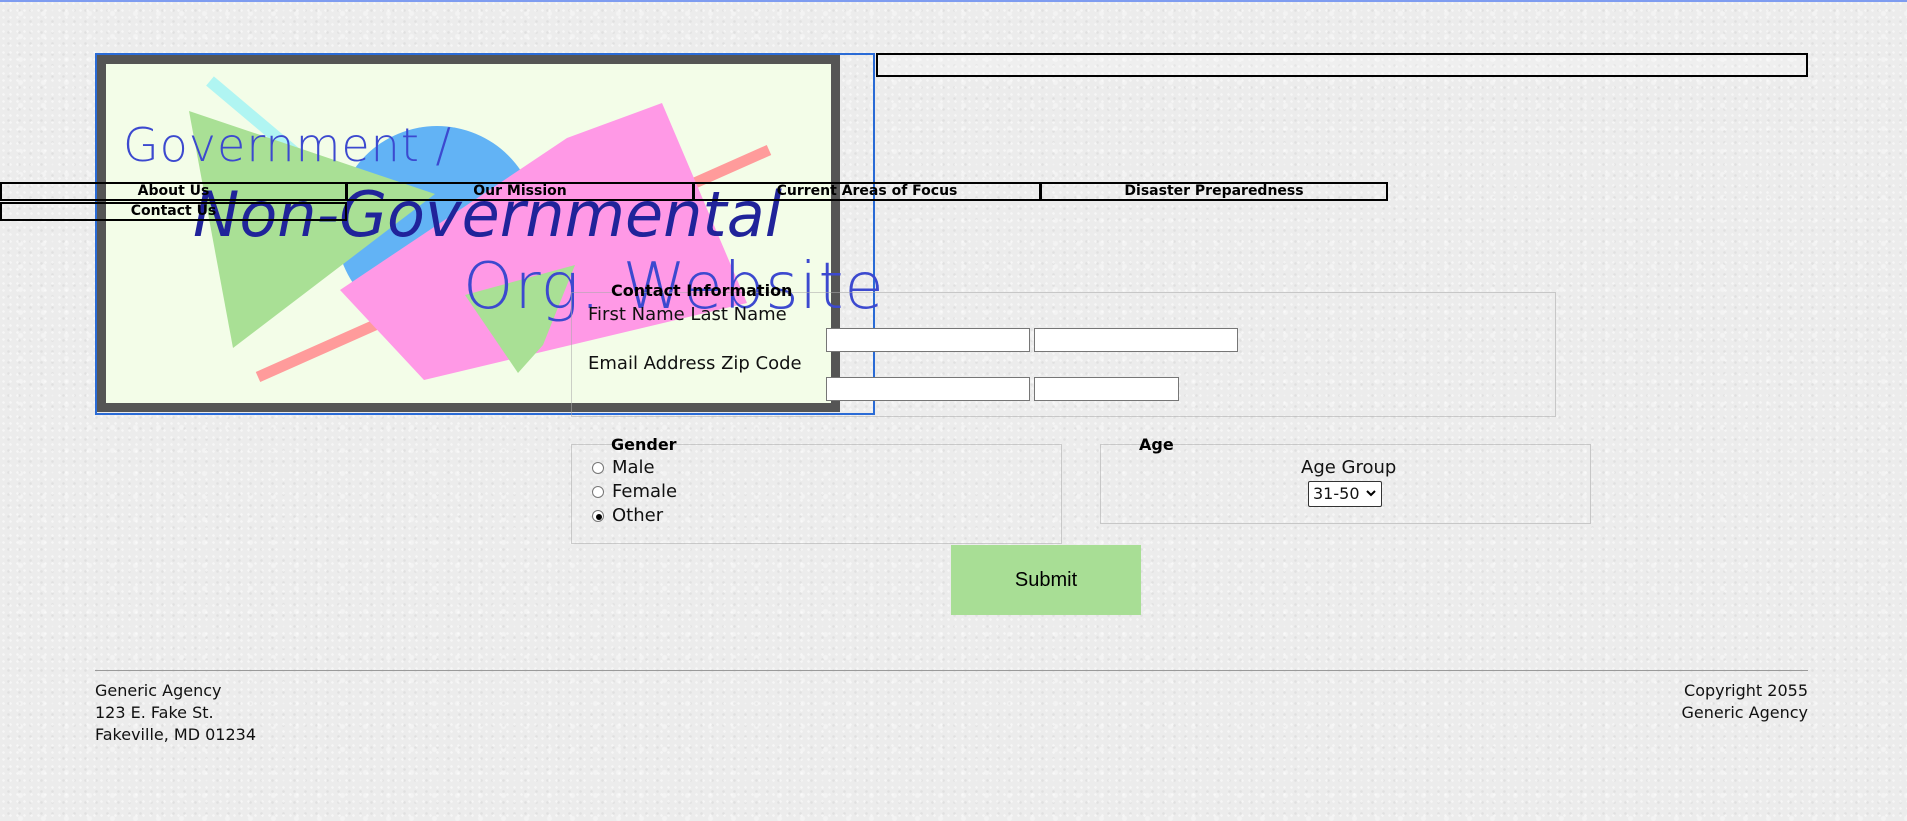 Image resolution: width=1907 pixels, height=821 pixels. What do you see at coordinates (520, 191) in the screenshot?
I see `nav-our-mission: Our Mission` at bounding box center [520, 191].